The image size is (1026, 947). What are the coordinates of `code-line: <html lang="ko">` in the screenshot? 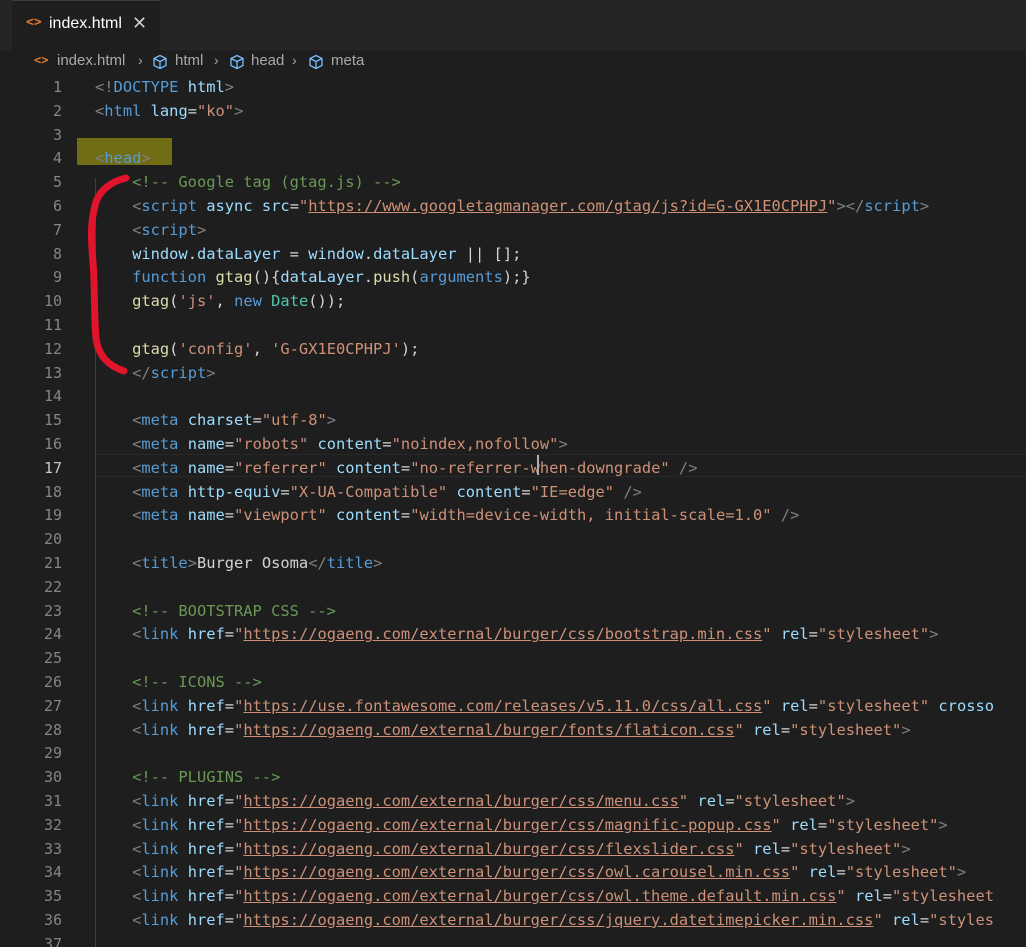 It's located at (169, 112).